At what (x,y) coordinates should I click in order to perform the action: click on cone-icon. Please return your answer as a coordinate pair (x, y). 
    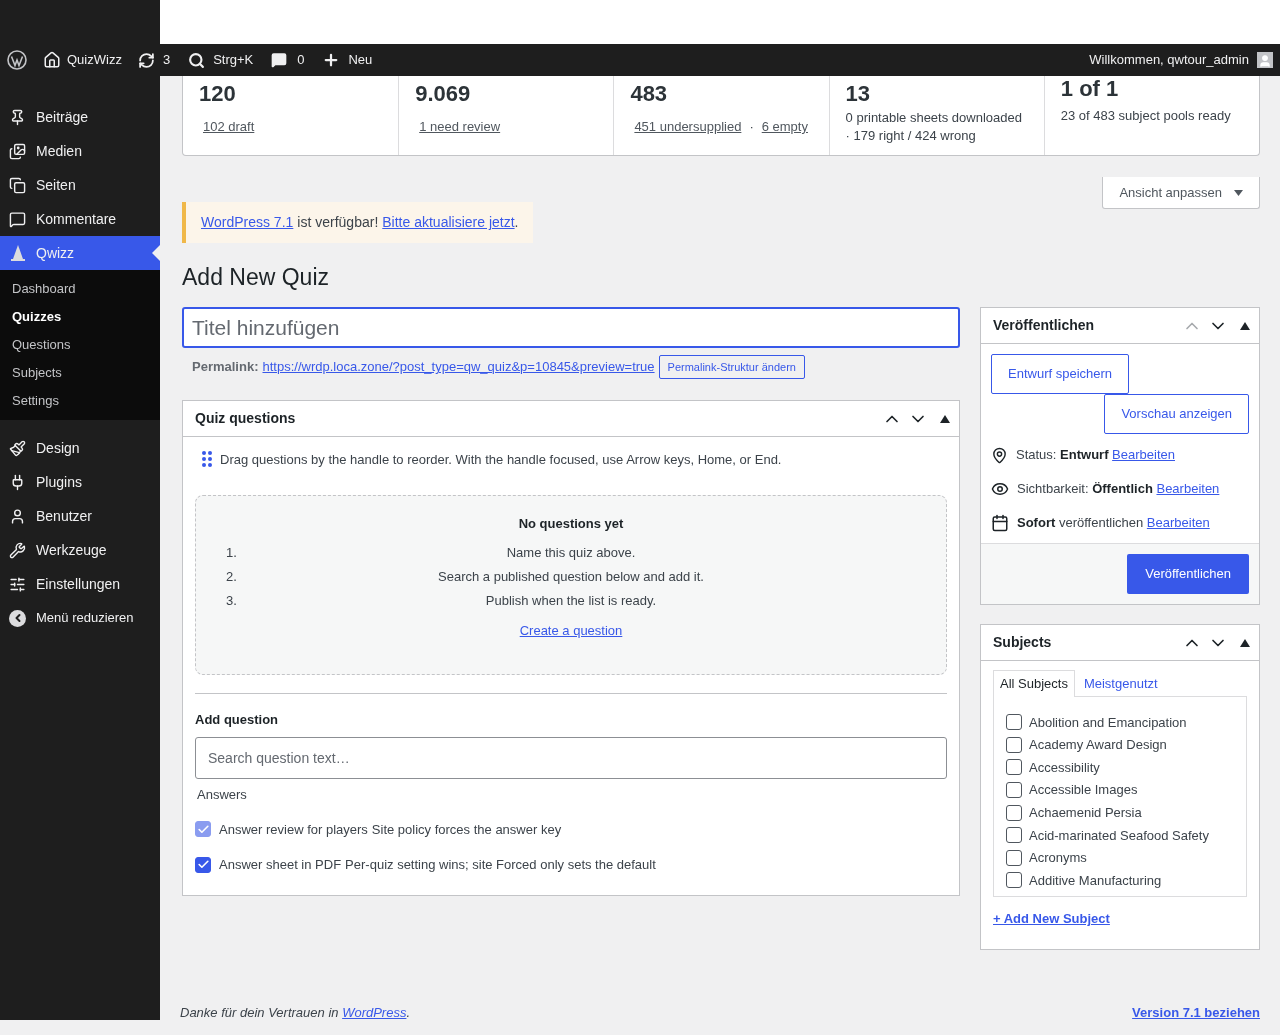
    Looking at the image, I should click on (17, 253).